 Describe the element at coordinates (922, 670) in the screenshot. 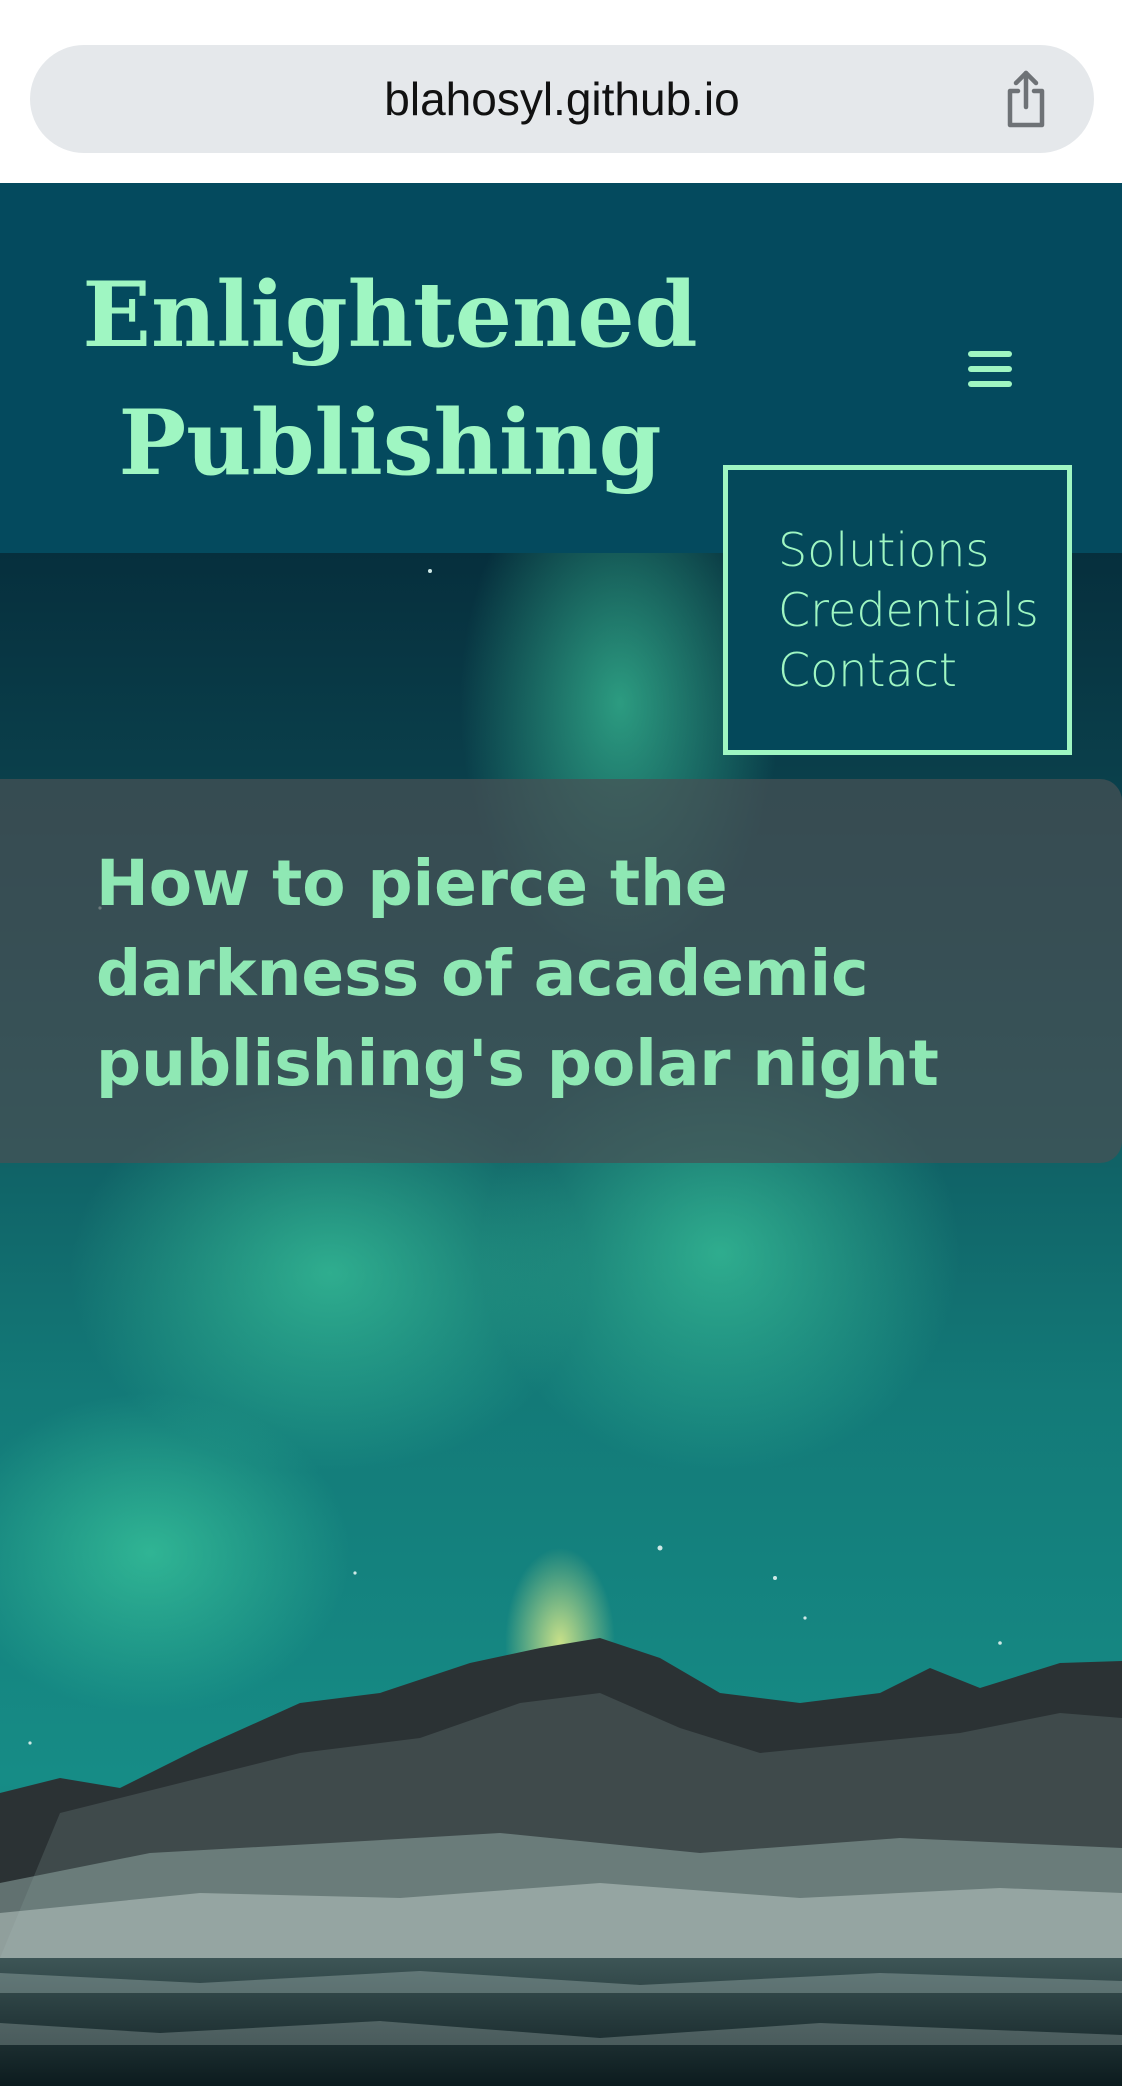

I see `nav-item-contact: Contact` at that location.